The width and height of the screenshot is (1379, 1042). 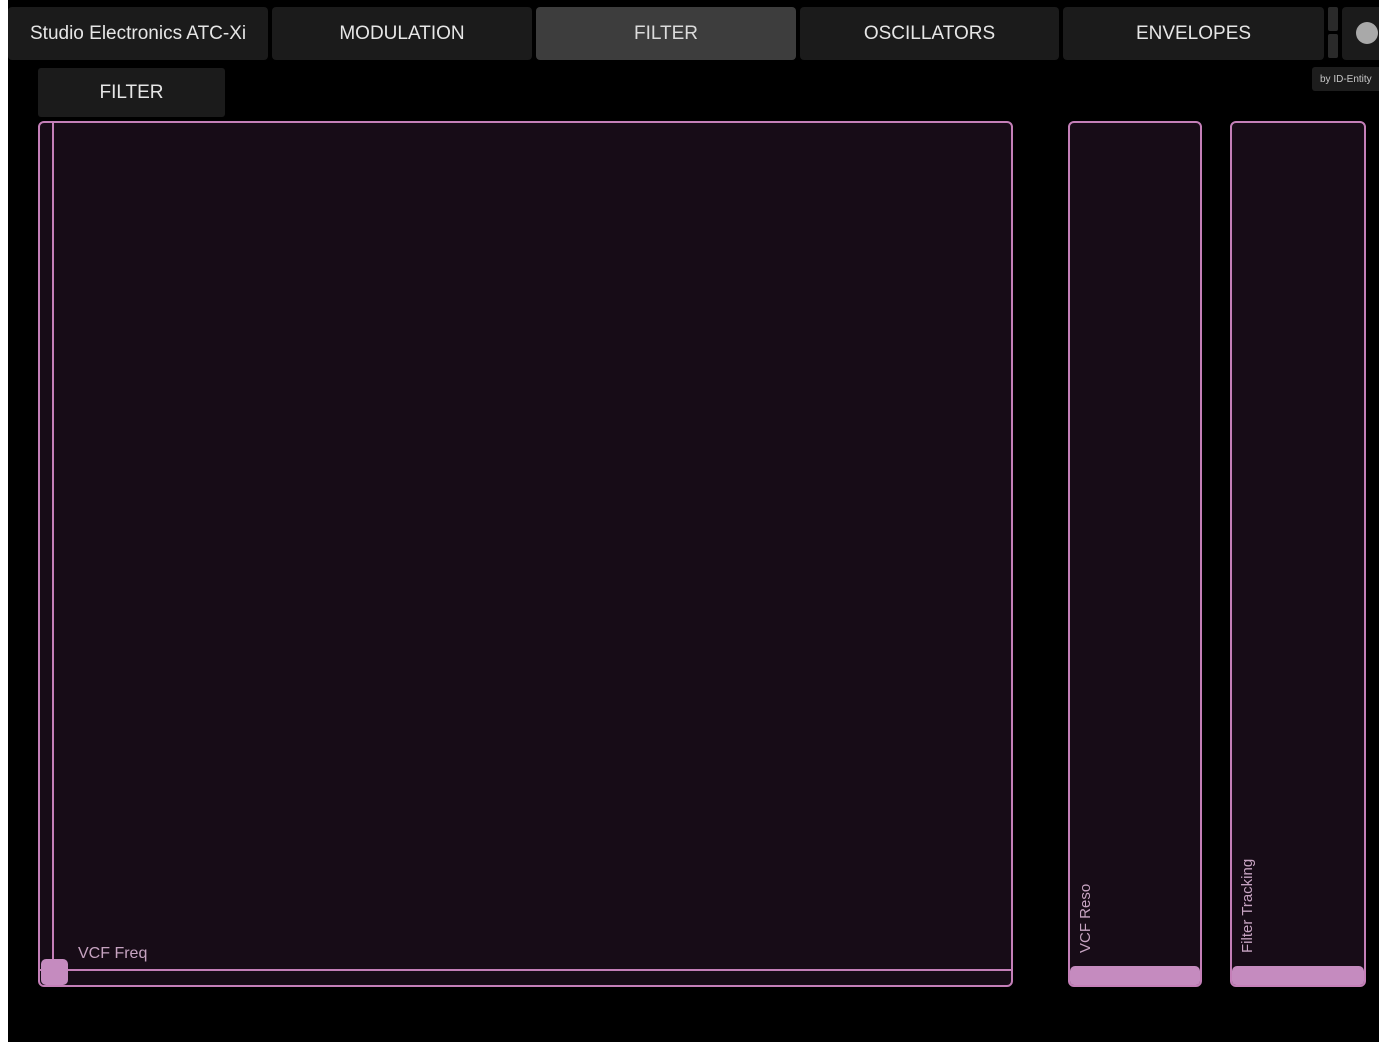 I want to click on xy-pad-handle, so click(x=54, y=972).